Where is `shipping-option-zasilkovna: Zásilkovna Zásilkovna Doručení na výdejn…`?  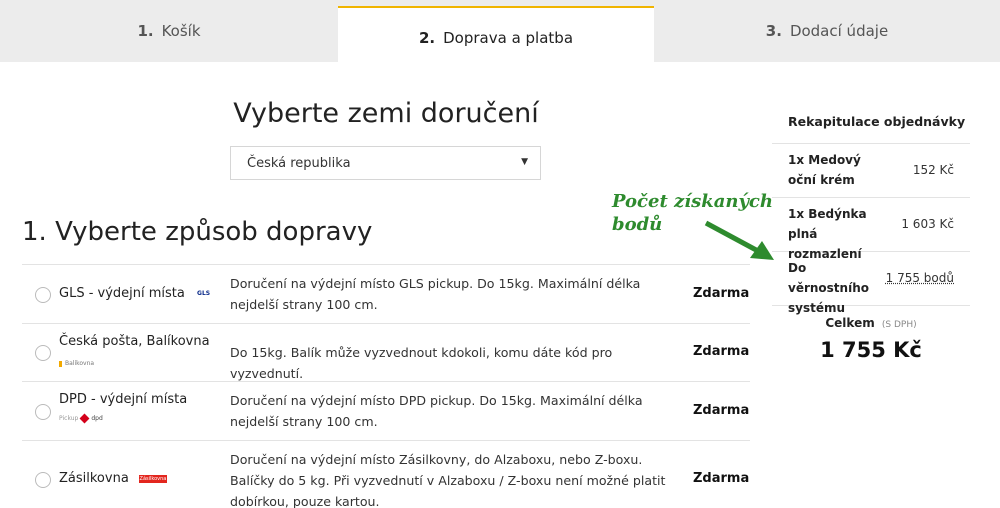 shipping-option-zasilkovna: Zásilkovna Zásilkovna Doručení na výdejn… is located at coordinates (386, 474).